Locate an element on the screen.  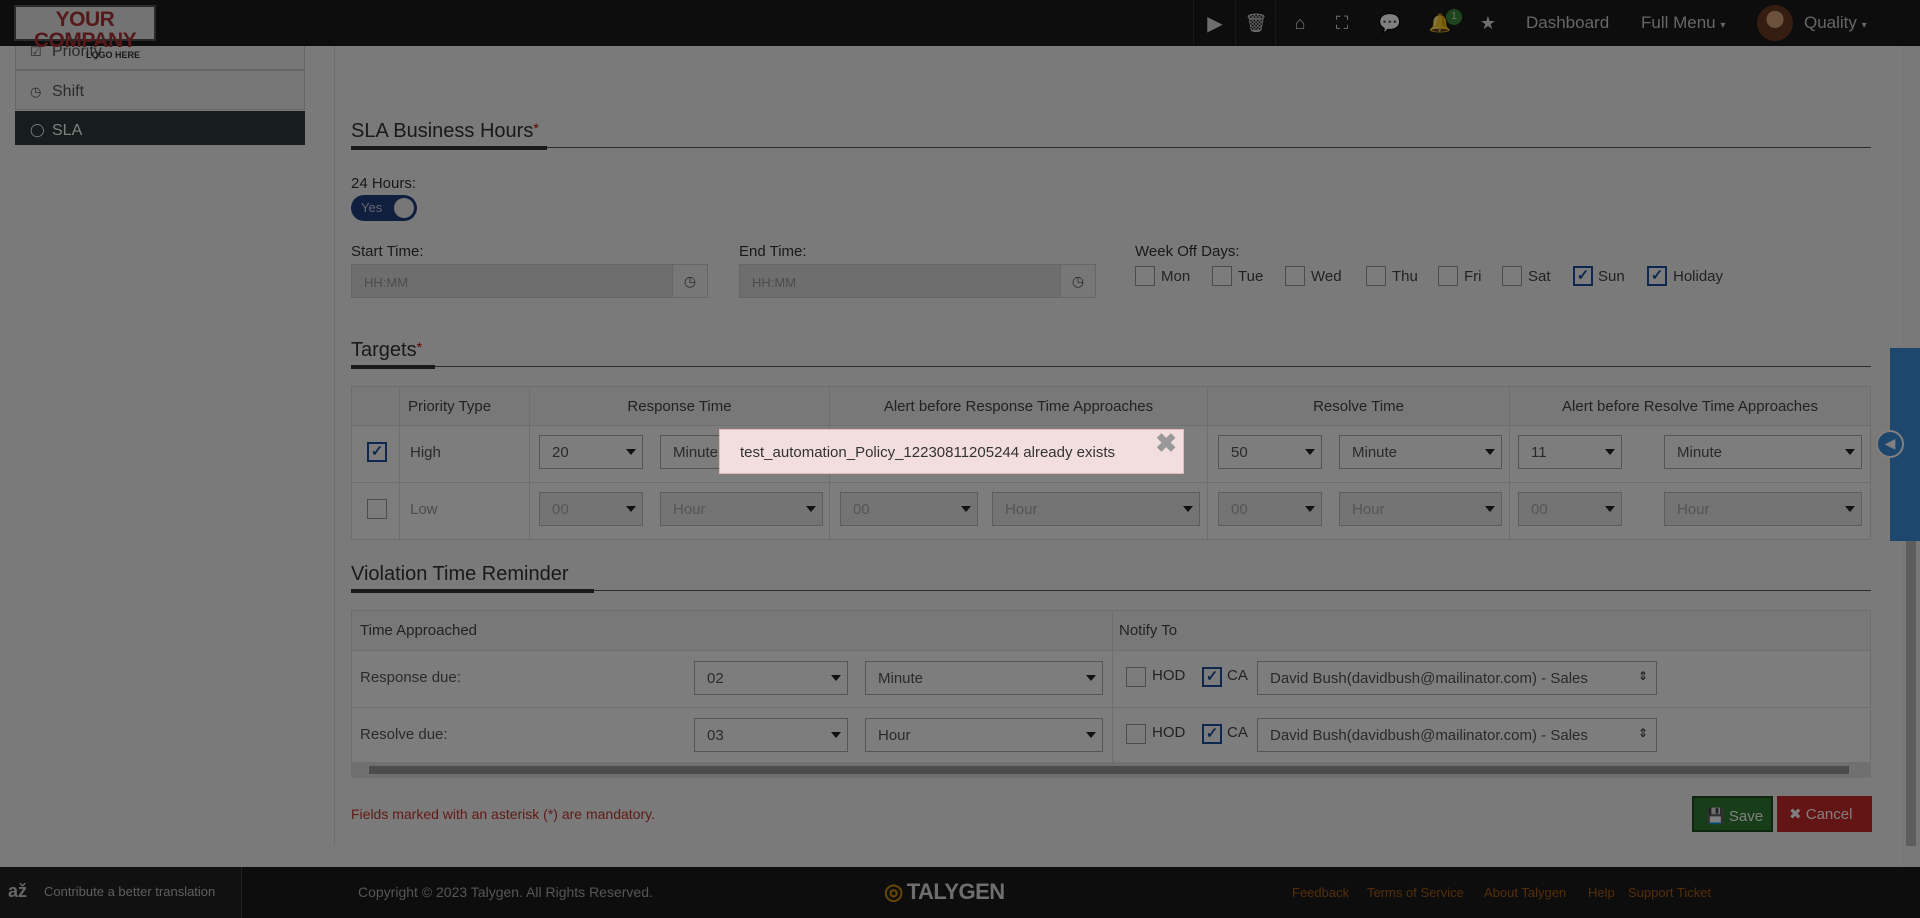
close-icon: ✖ is located at coordinates (1166, 443).